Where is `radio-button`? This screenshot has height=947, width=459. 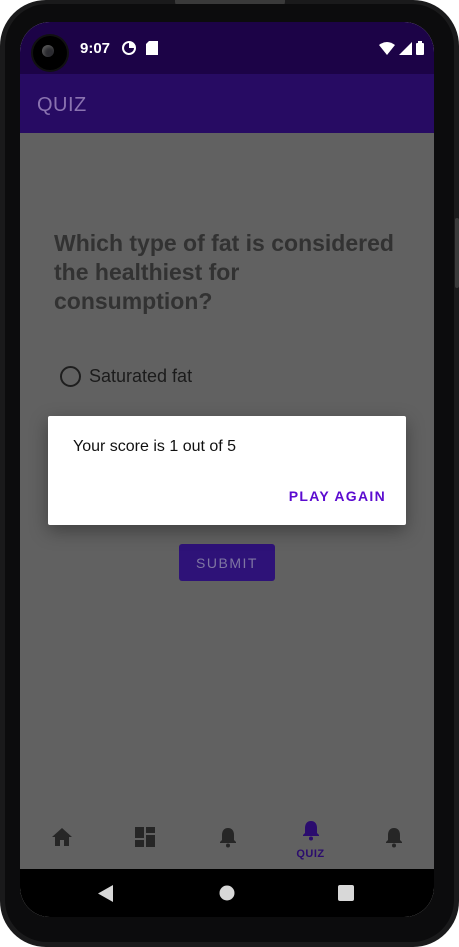 radio-button is located at coordinates (70, 376).